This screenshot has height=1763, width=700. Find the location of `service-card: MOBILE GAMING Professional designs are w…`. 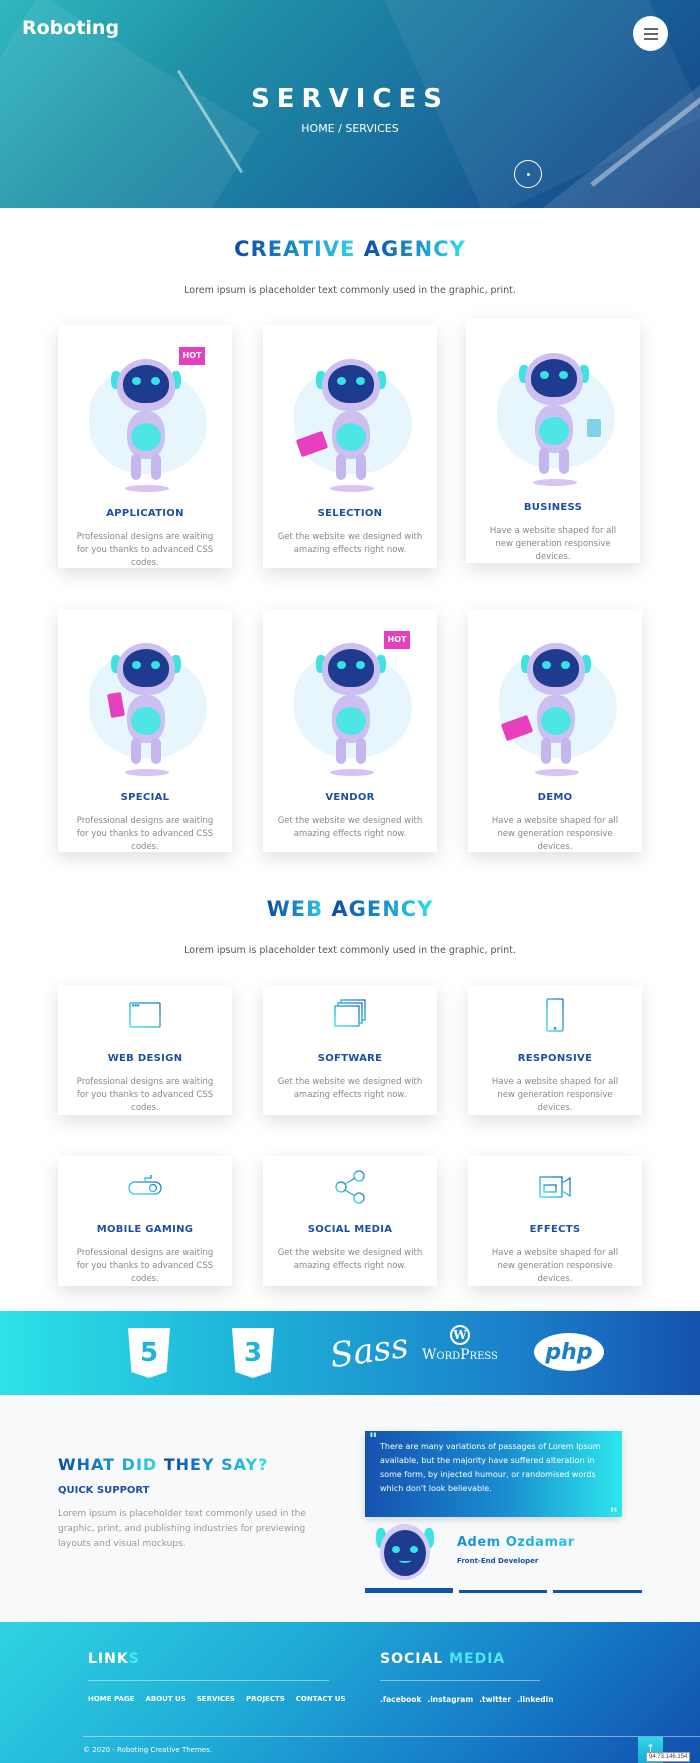

service-card: MOBILE GAMING Professional designs are w… is located at coordinates (145, 1221).